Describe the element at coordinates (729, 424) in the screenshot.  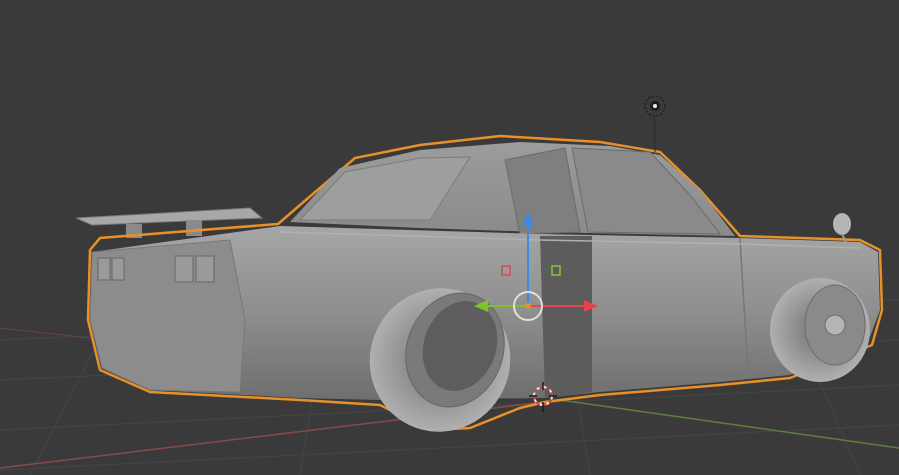
I see `world-y-axis` at that location.